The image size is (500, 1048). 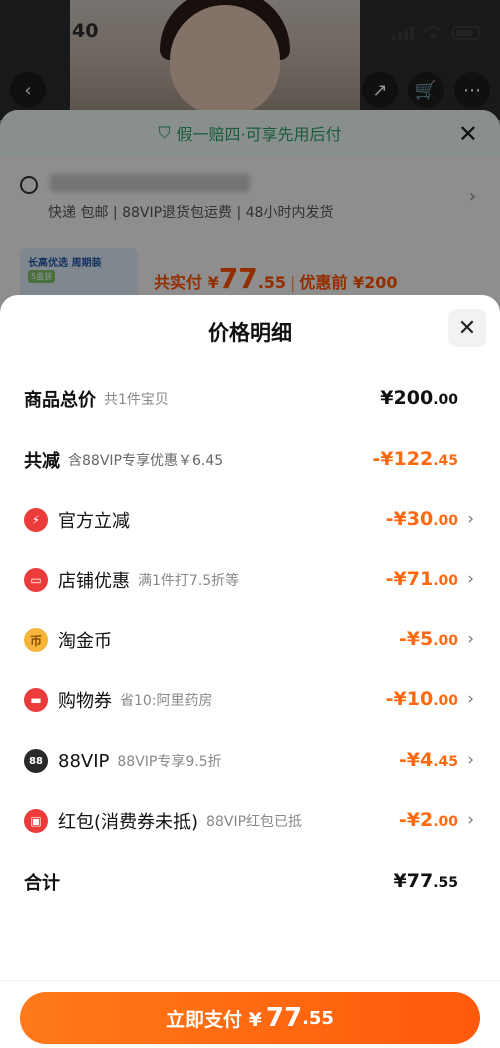 What do you see at coordinates (421, 699) in the screenshot?
I see `row-amount: -¥10.00` at bounding box center [421, 699].